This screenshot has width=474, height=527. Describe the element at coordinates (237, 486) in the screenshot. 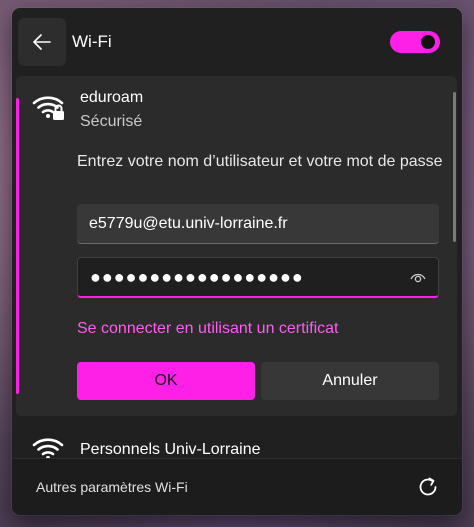

I see `flyout-footer: Autres paramètres Wi-Fi` at that location.